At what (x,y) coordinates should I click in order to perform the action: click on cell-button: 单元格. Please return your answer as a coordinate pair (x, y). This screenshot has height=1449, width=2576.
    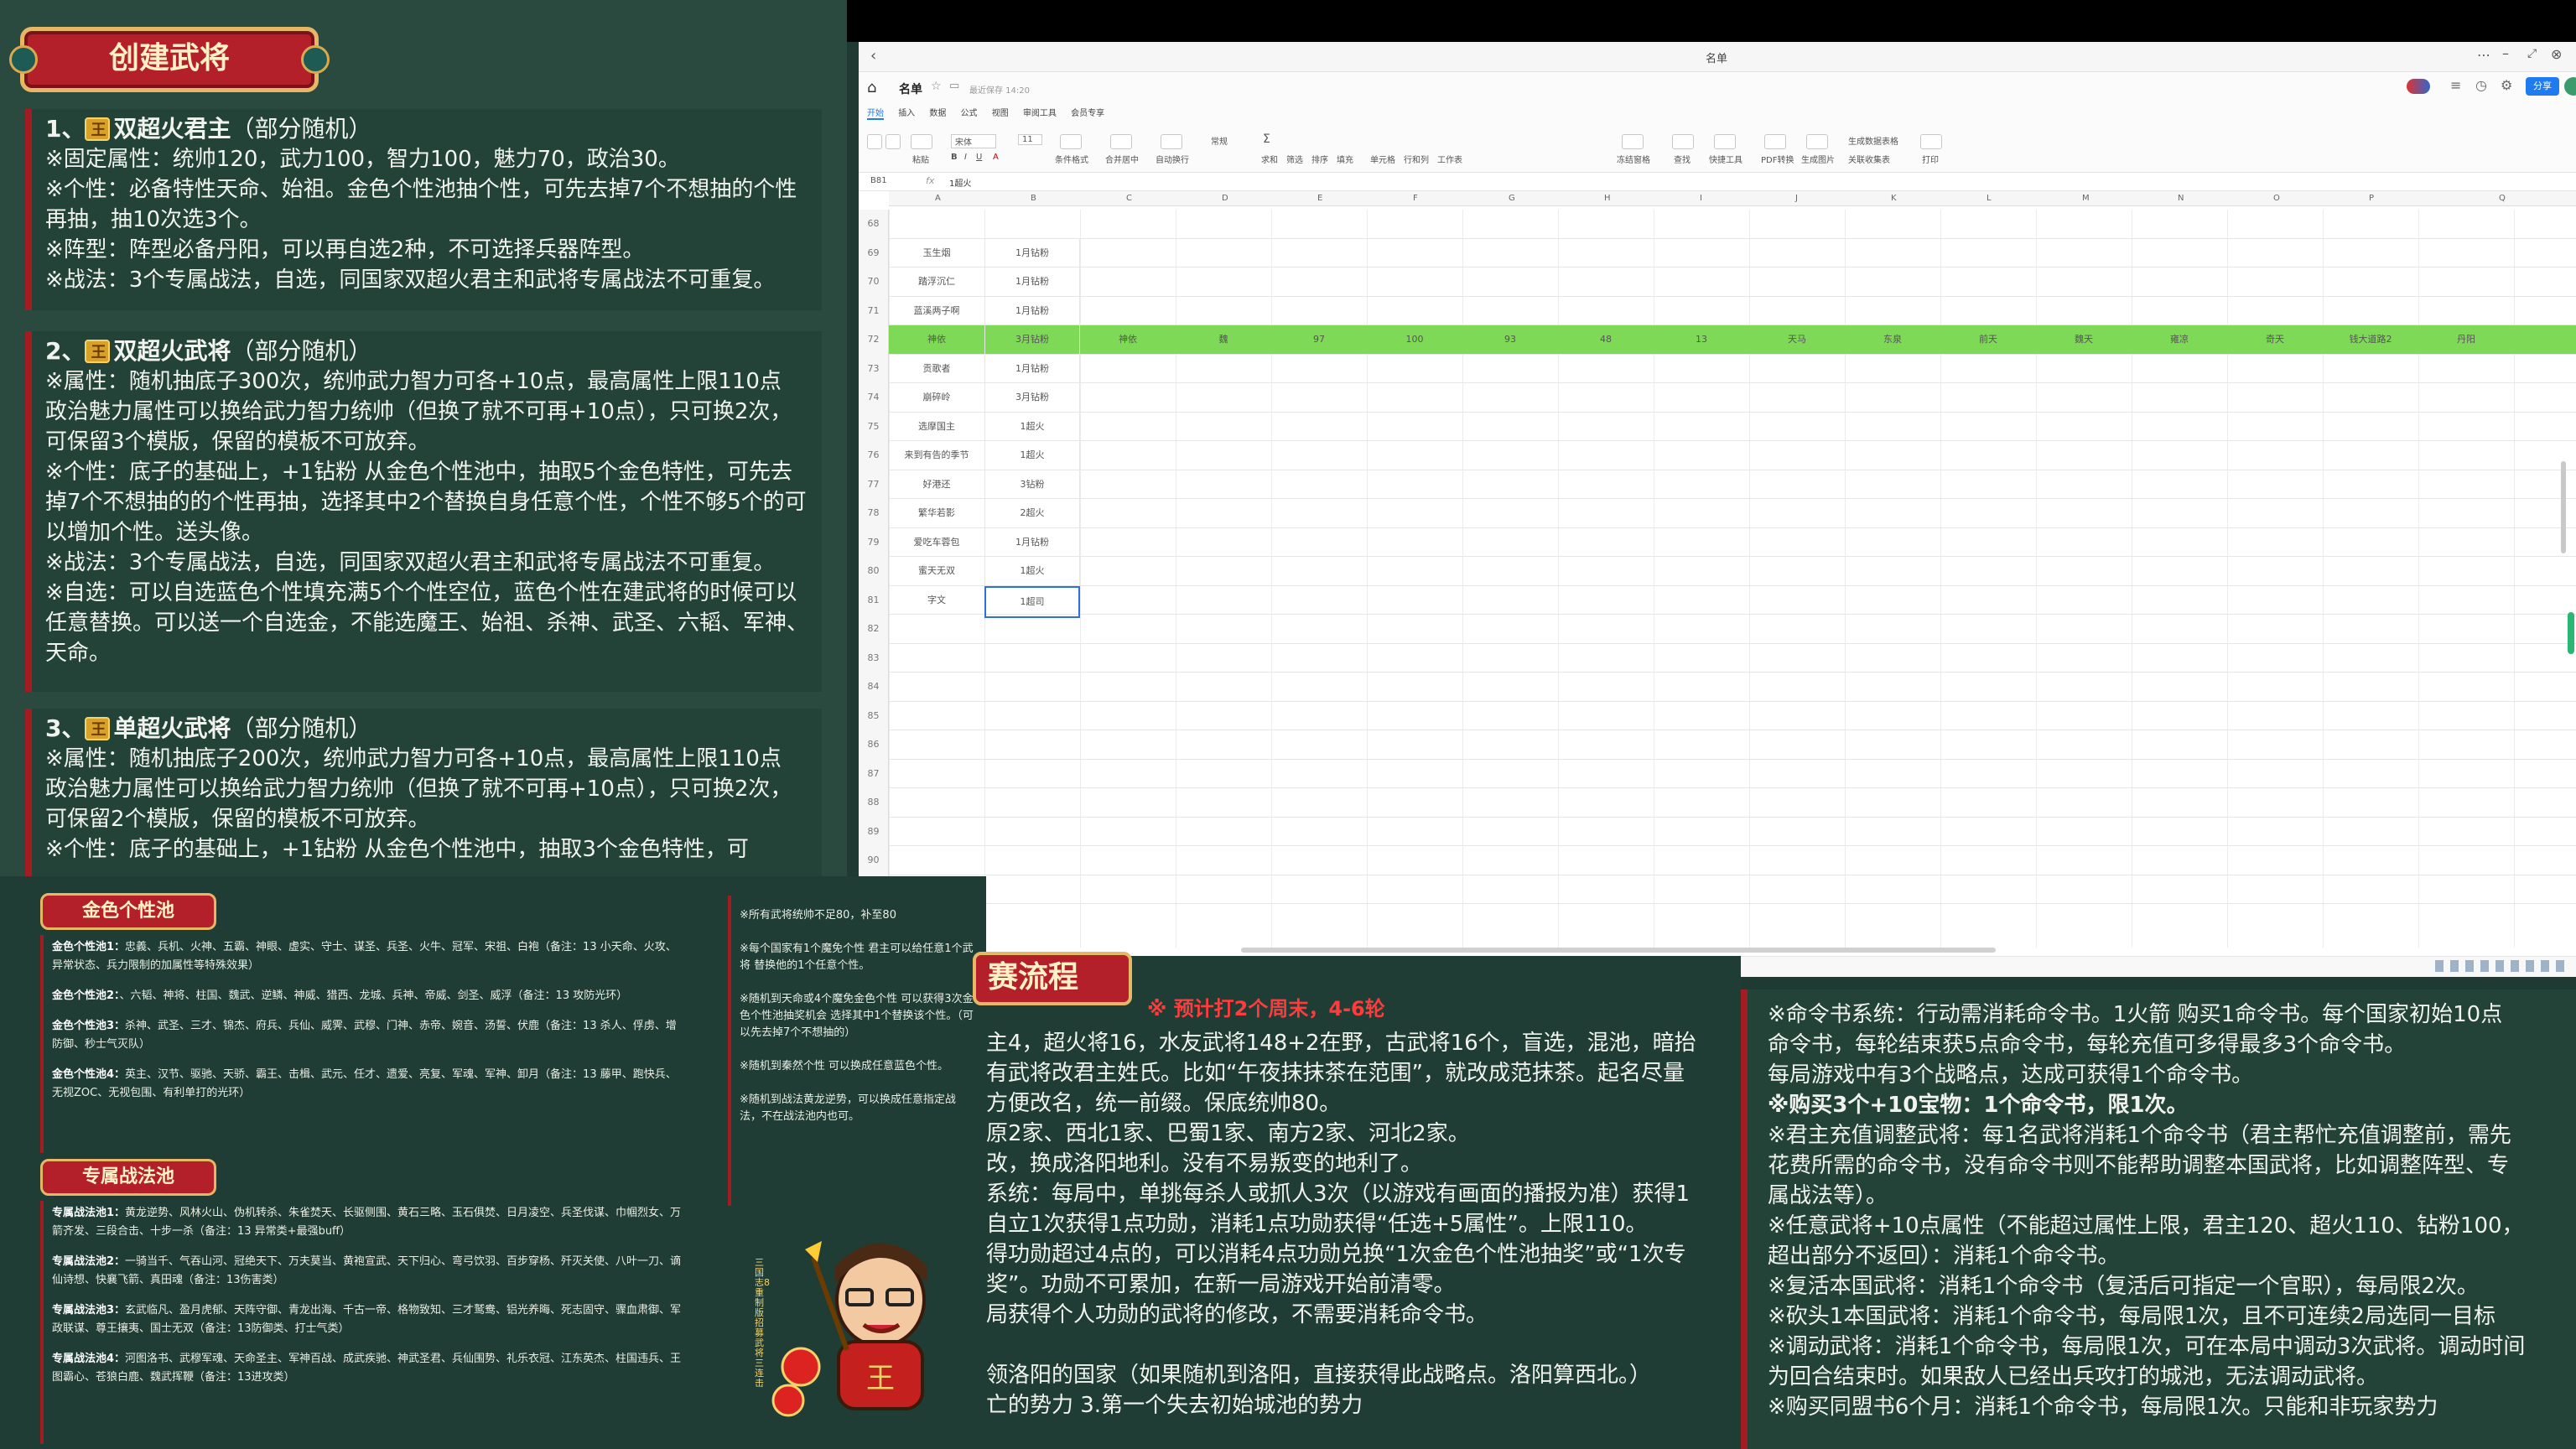
    Looking at the image, I should click on (1382, 159).